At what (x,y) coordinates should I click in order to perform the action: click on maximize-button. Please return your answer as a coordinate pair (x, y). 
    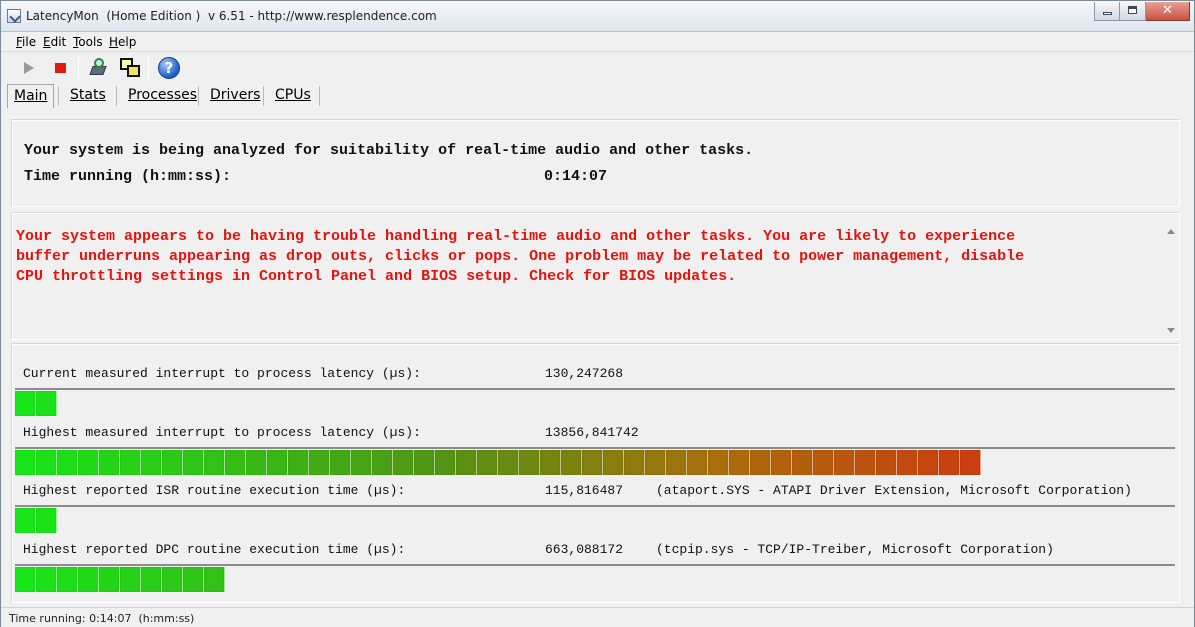
    Looking at the image, I should click on (1133, 11).